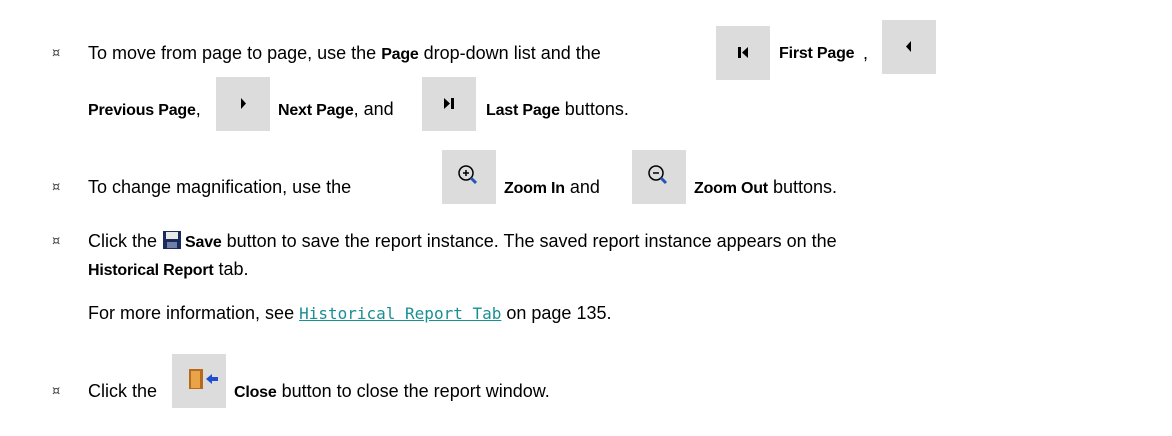 The width and height of the screenshot is (1172, 436). Describe the element at coordinates (194, 313) in the screenshot. I see `text: For more information, see` at that location.